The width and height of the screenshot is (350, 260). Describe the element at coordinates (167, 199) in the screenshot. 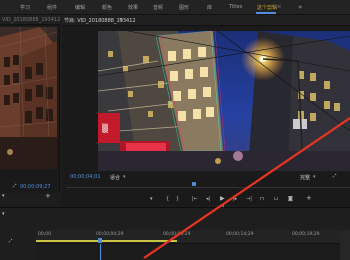

I see `mark-in-icon: {` at that location.